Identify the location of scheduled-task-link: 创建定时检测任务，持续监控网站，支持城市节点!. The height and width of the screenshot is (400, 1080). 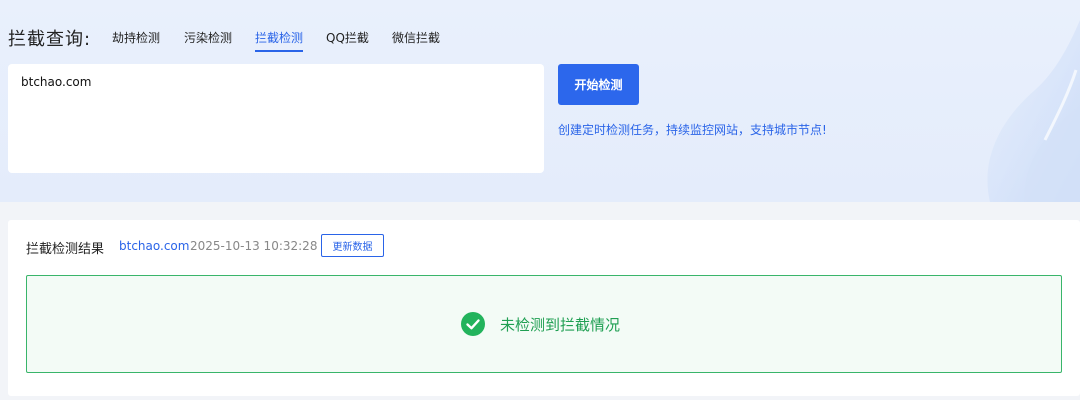
(692, 129).